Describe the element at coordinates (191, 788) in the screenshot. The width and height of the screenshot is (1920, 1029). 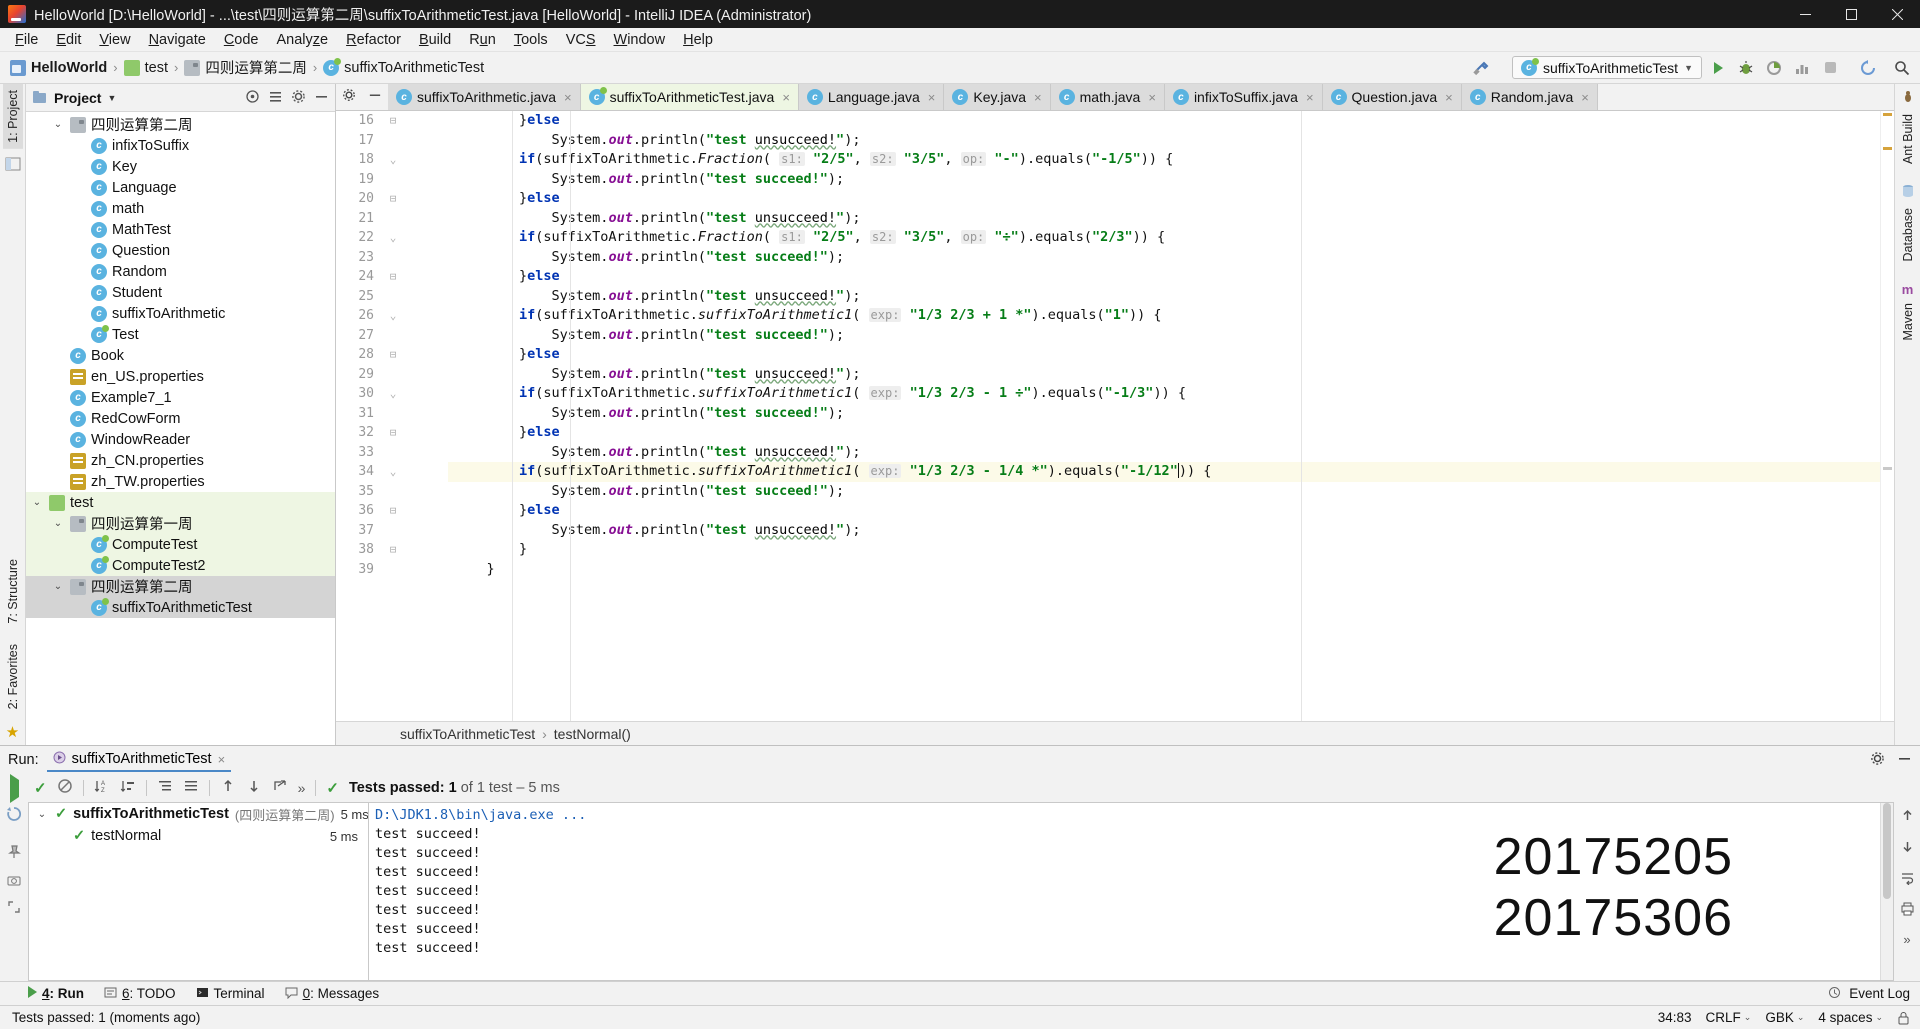
I see `collapse-all-icon` at that location.